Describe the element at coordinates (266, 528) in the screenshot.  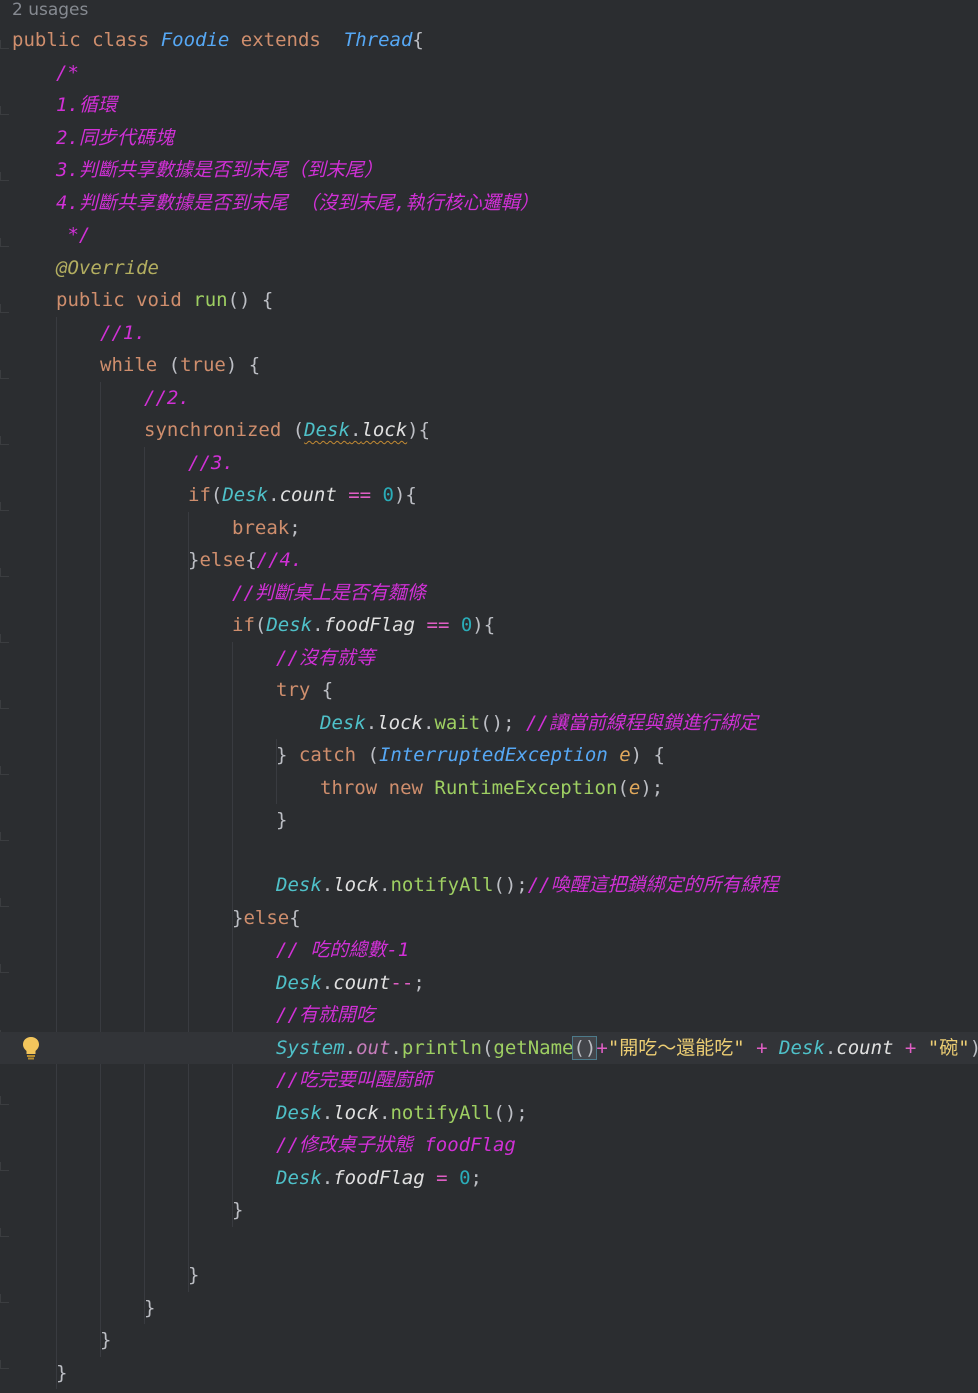
I see `code-text: break;` at that location.